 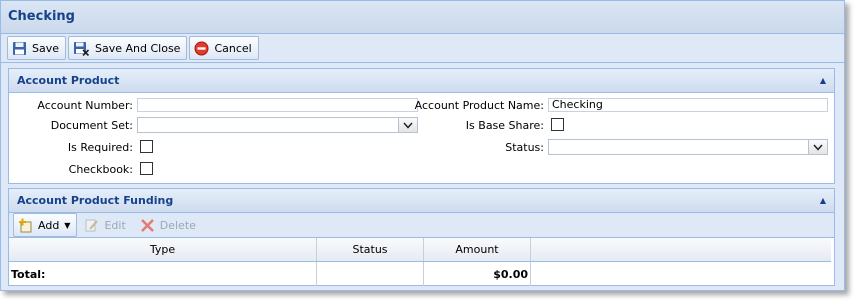 I want to click on delete-label: Delete, so click(x=177, y=225).